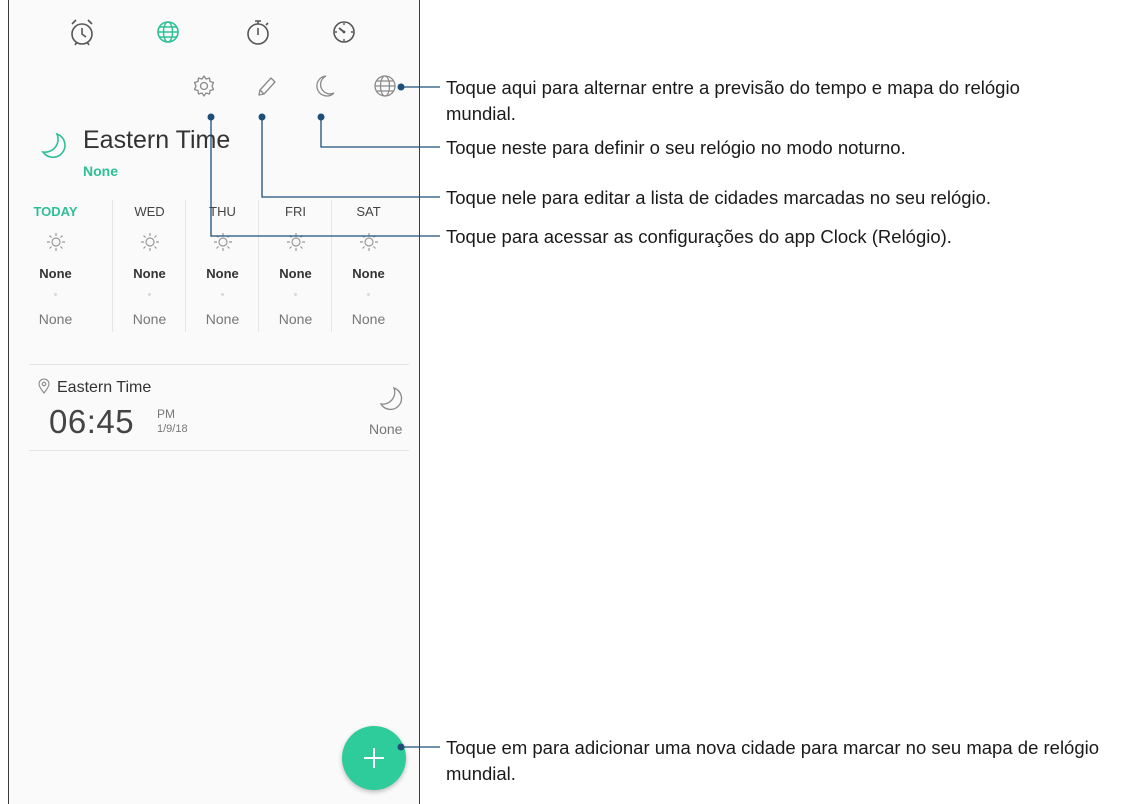 This screenshot has width=1137, height=804. I want to click on tab-timer, so click(344, 32).